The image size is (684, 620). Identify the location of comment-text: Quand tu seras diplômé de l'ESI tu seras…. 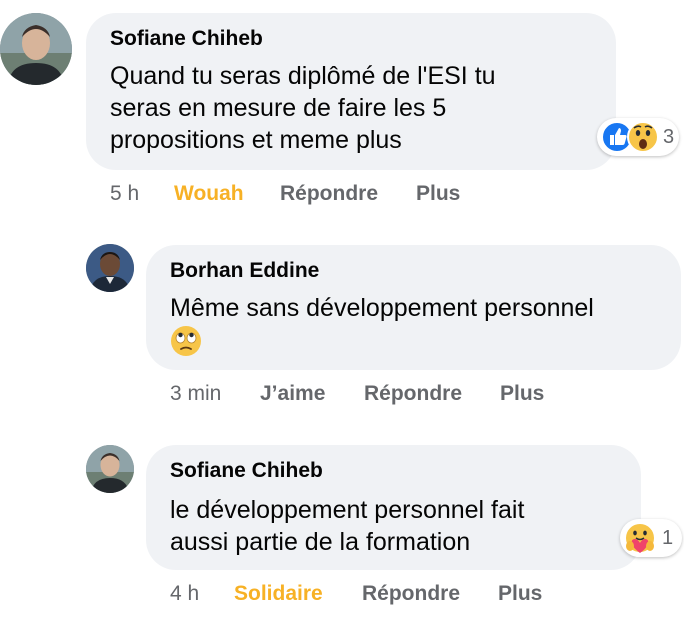
(303, 108).